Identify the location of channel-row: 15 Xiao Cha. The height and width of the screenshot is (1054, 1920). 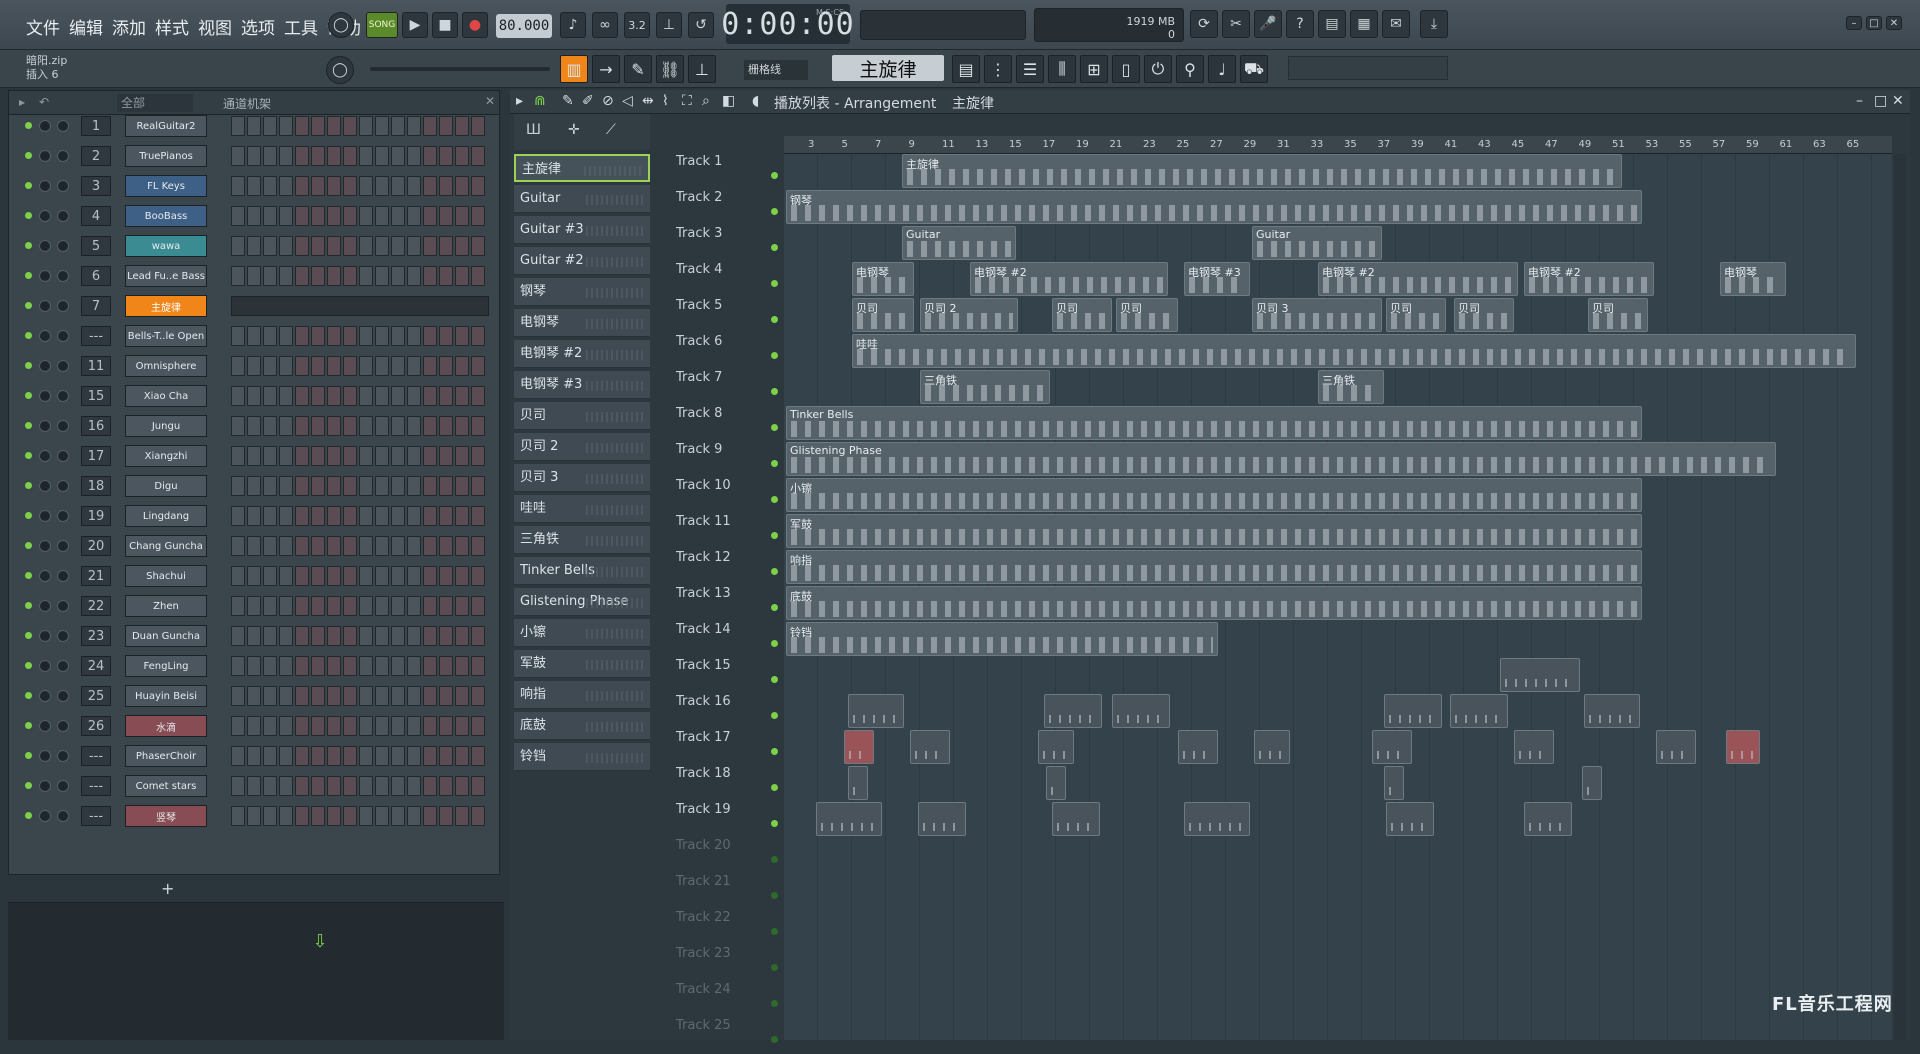
(256, 396).